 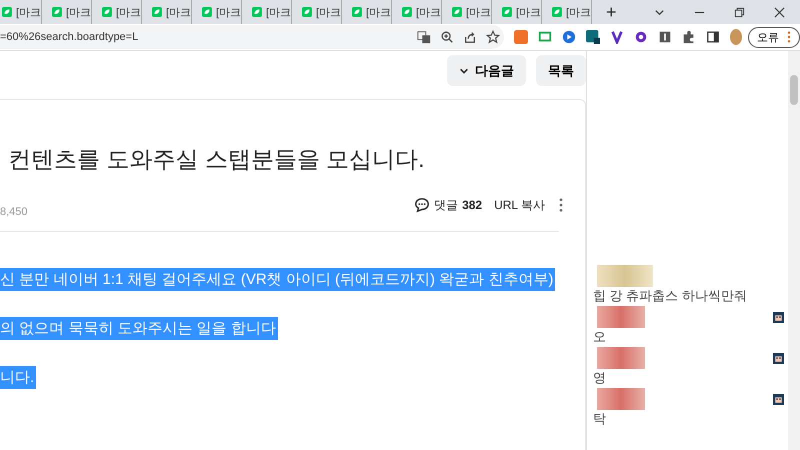 I want to click on puzzle-icon, so click(x=689, y=37).